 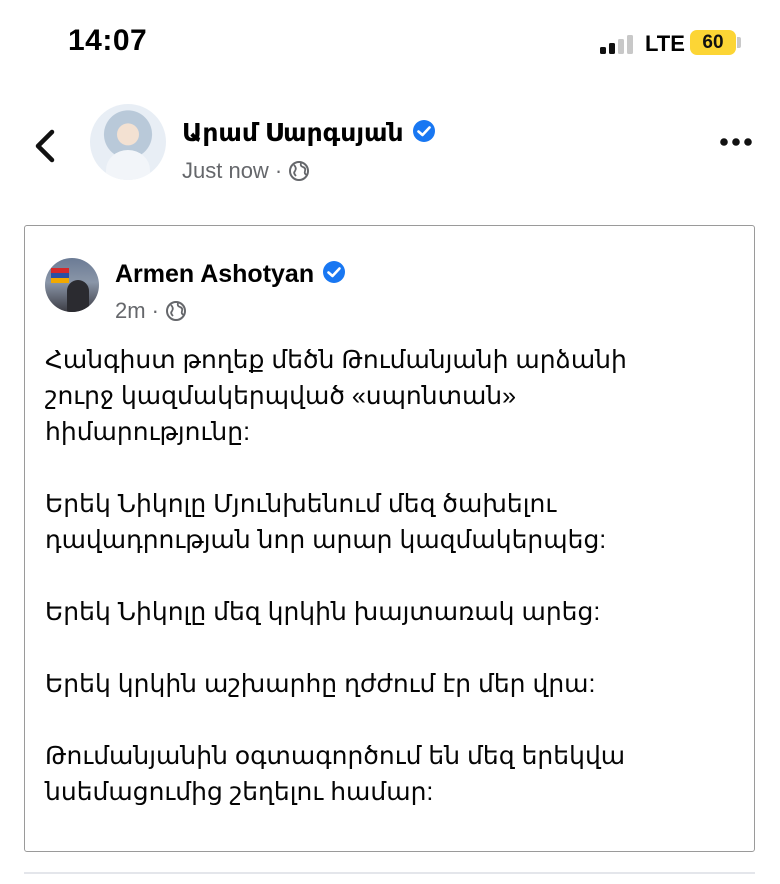 I want to click on shared-post-meta: 2m ·, so click(x=151, y=313).